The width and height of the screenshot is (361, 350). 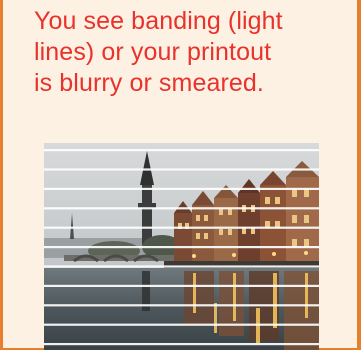 I want to click on headline-line: is blurry or smeared., so click(x=149, y=83).